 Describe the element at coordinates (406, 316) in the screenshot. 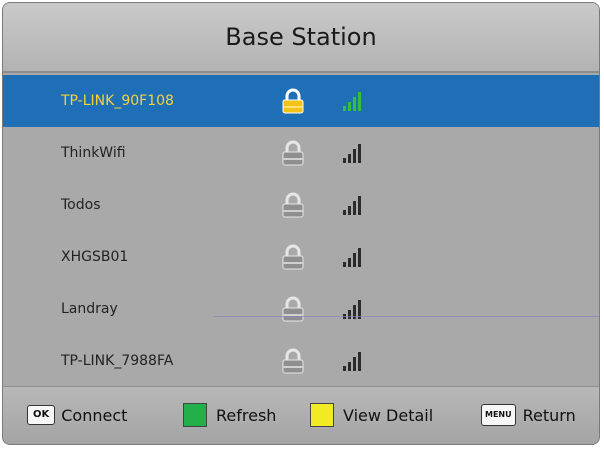

I see `divider-line` at that location.